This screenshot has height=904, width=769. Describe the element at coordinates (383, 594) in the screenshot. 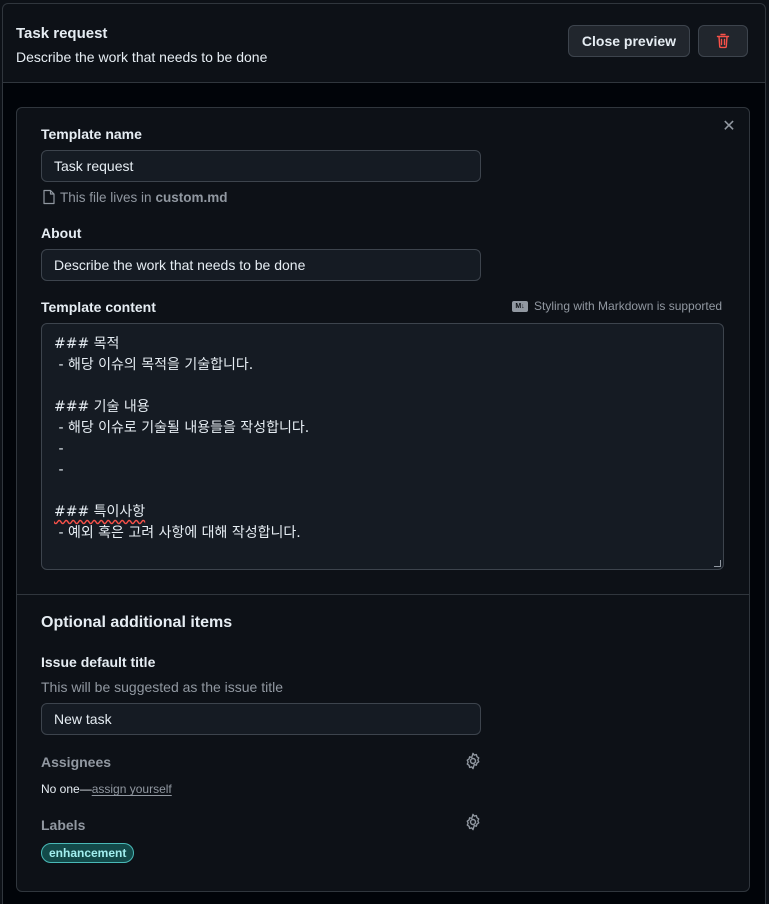

I see `section-divider` at that location.